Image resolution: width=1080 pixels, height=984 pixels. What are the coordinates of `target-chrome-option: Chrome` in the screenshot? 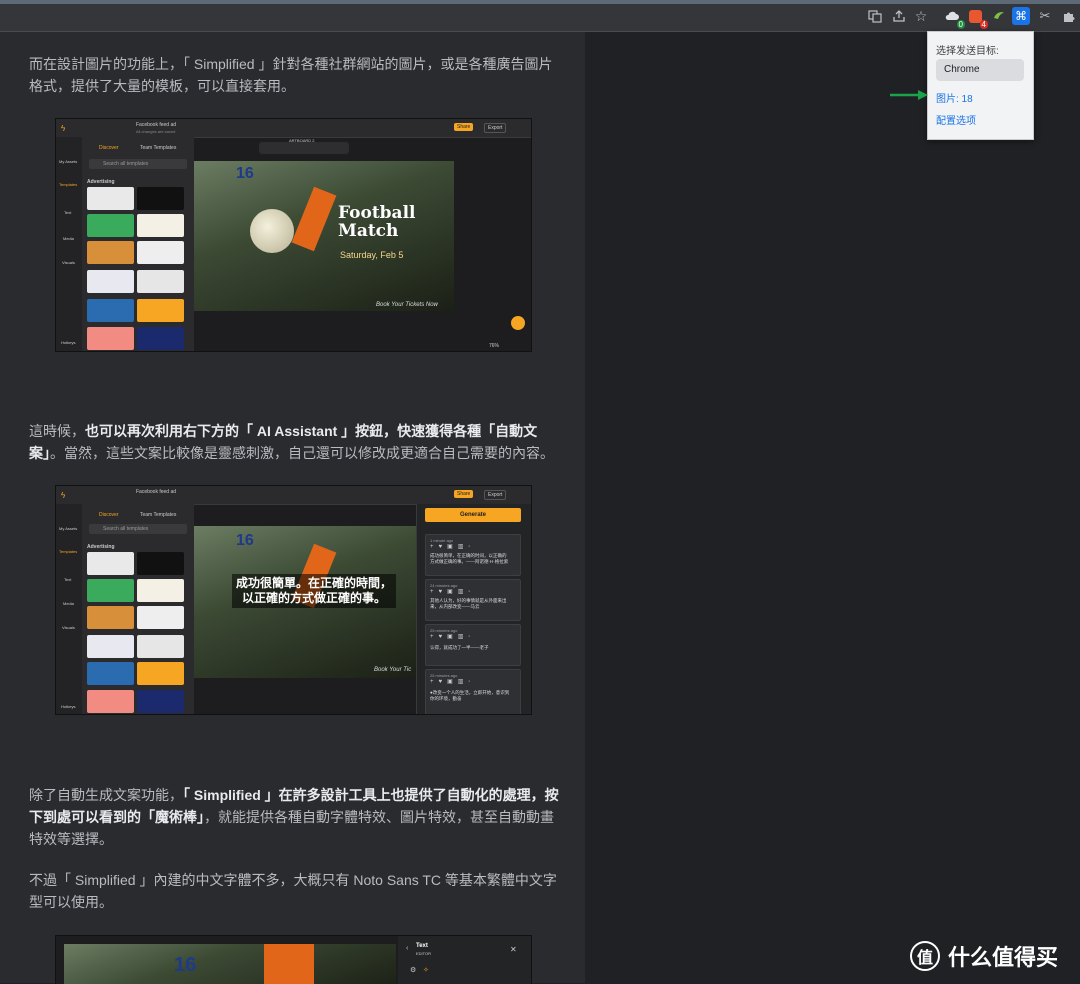 It's located at (980, 70).